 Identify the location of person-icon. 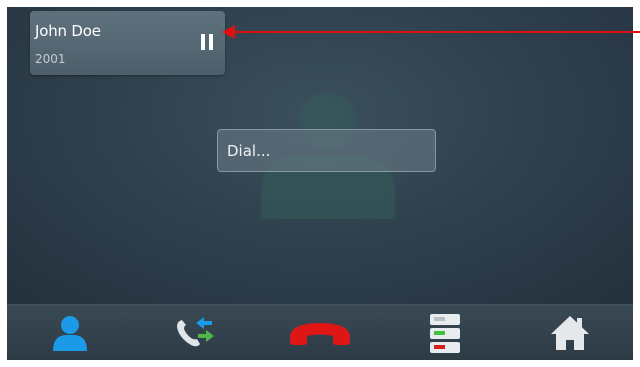
(69, 333).